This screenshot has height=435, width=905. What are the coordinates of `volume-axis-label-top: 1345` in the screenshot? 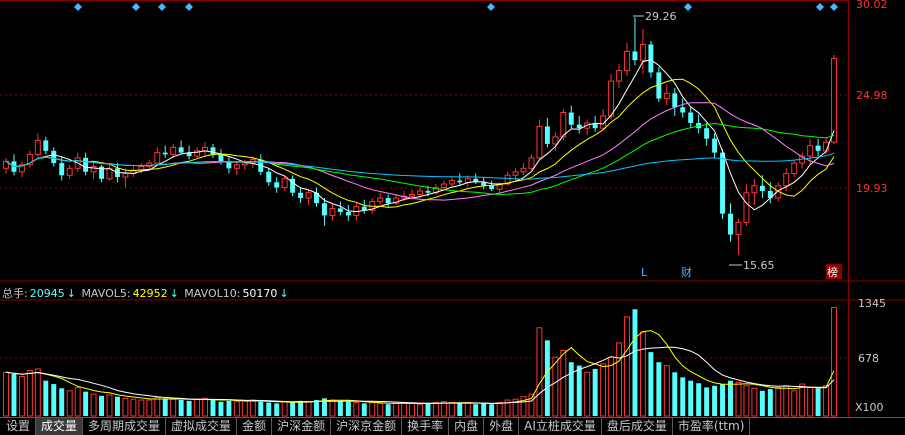 It's located at (872, 303).